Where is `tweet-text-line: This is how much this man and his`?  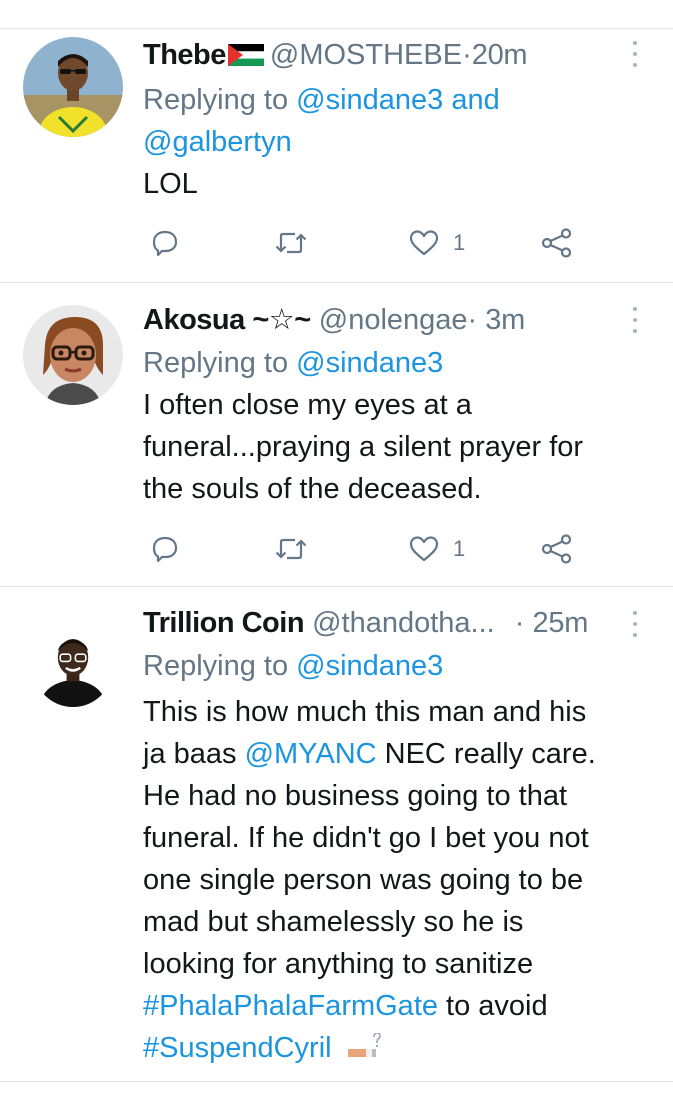 tweet-text-line: This is how much this man and his is located at coordinates (365, 712).